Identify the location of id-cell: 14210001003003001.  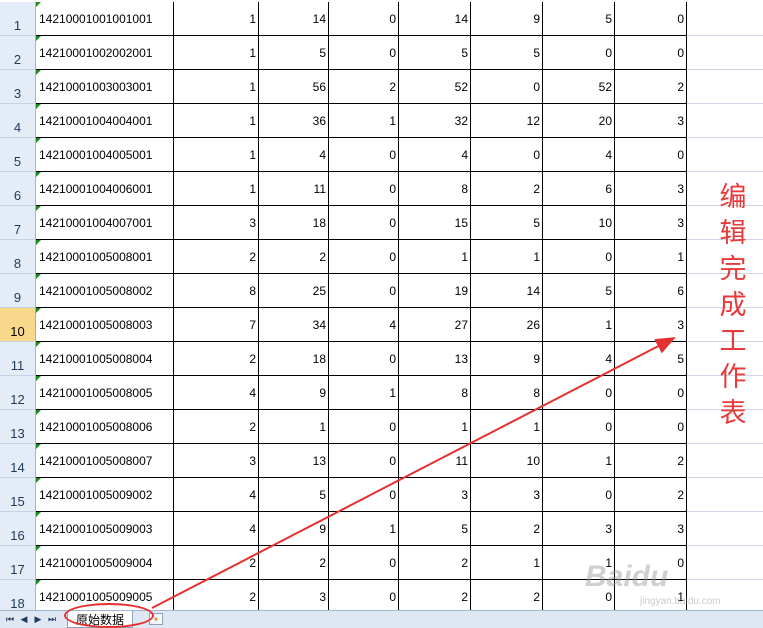
(105, 87).